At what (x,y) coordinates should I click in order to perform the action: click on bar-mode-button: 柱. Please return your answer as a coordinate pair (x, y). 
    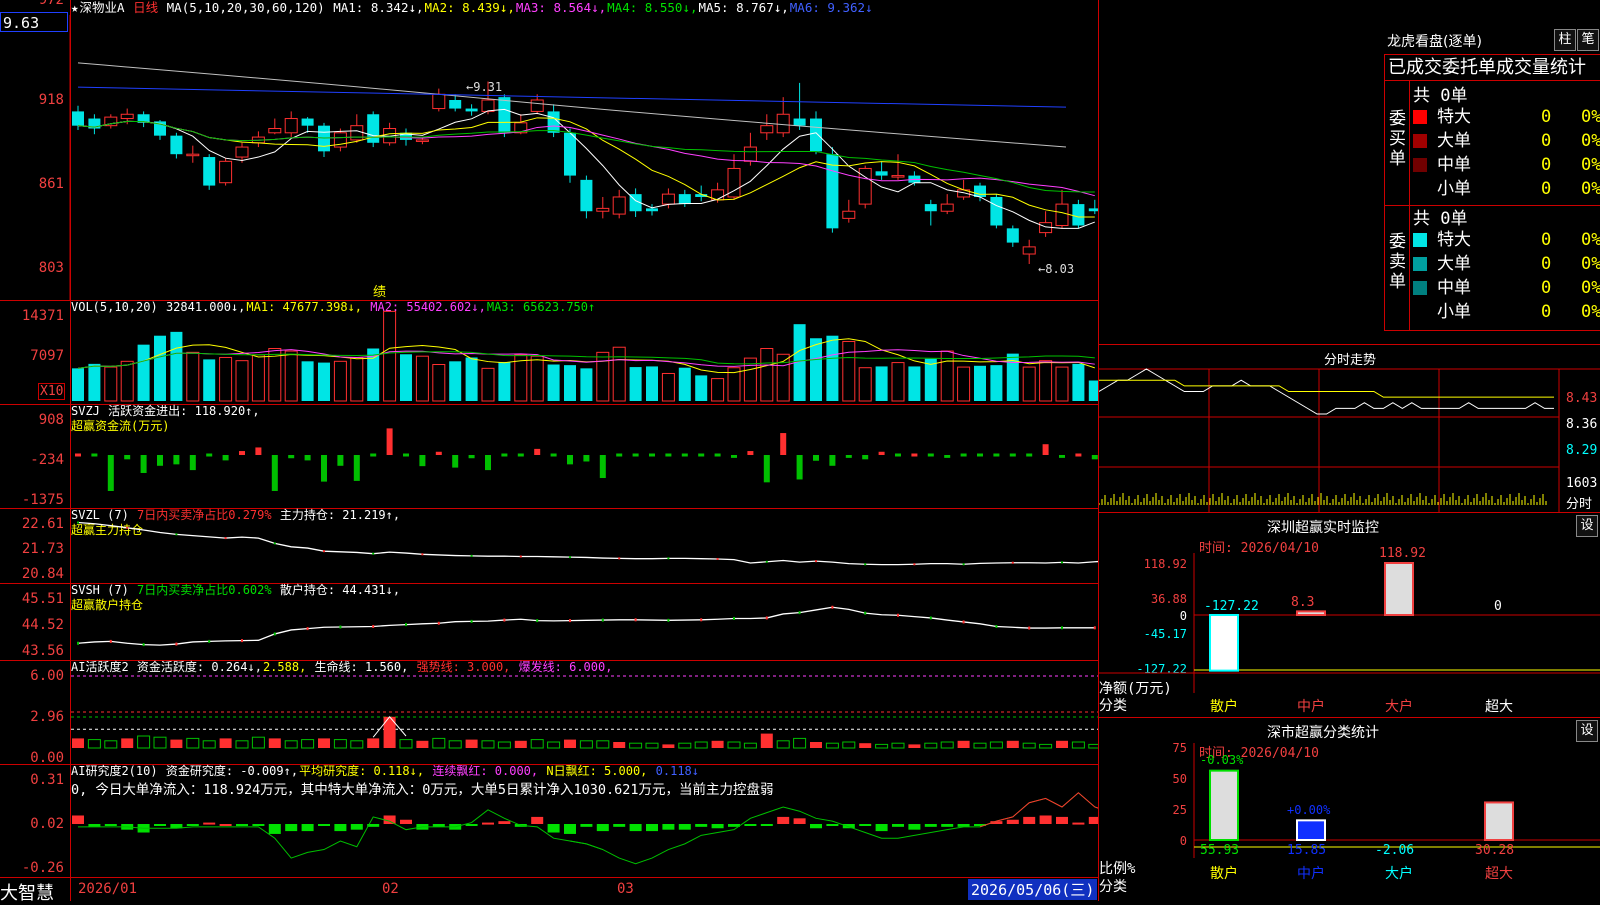
    Looking at the image, I should click on (1565, 40).